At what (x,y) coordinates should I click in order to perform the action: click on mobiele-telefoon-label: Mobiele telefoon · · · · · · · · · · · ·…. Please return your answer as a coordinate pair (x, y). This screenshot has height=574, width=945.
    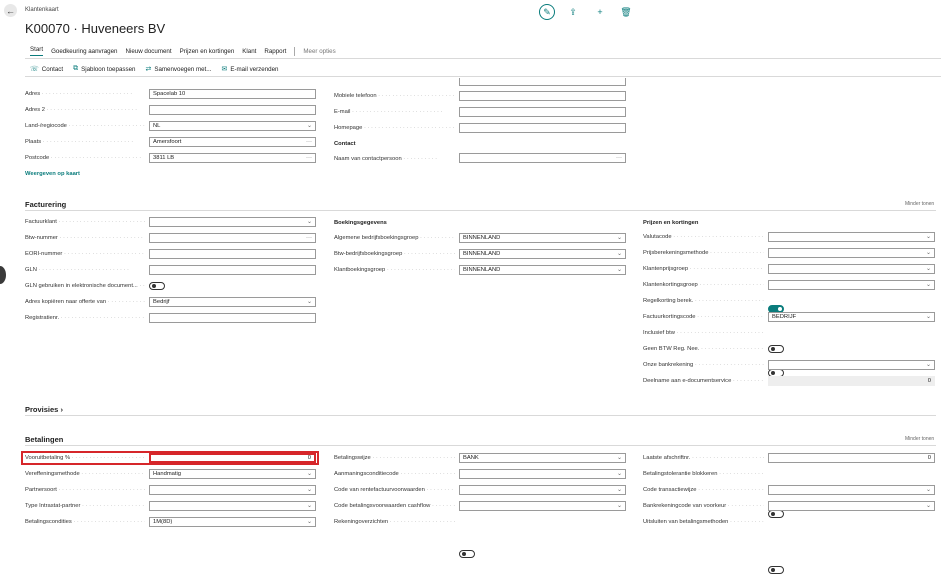
    Looking at the image, I should click on (394, 96).